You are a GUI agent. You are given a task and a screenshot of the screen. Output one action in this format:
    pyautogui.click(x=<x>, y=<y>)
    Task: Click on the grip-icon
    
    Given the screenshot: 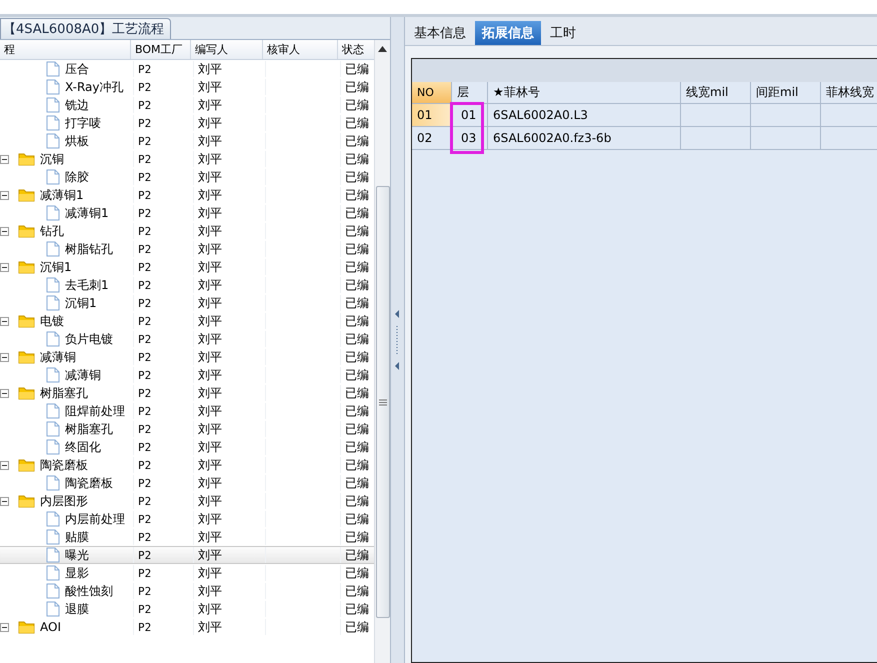 What is the action you would take?
    pyautogui.click(x=382, y=402)
    